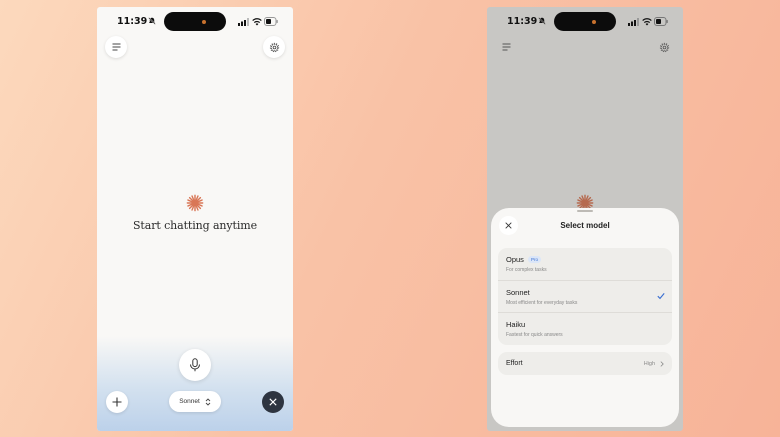 The width and height of the screenshot is (780, 437). What do you see at coordinates (534, 335) in the screenshot?
I see `model-description: Fastest for quick answers` at bounding box center [534, 335].